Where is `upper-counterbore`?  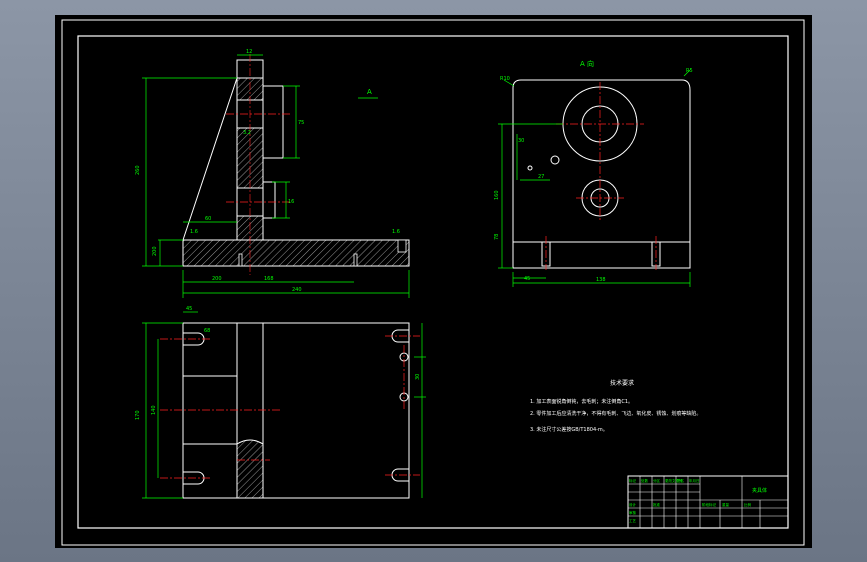 upper-counterbore is located at coordinates (273, 122).